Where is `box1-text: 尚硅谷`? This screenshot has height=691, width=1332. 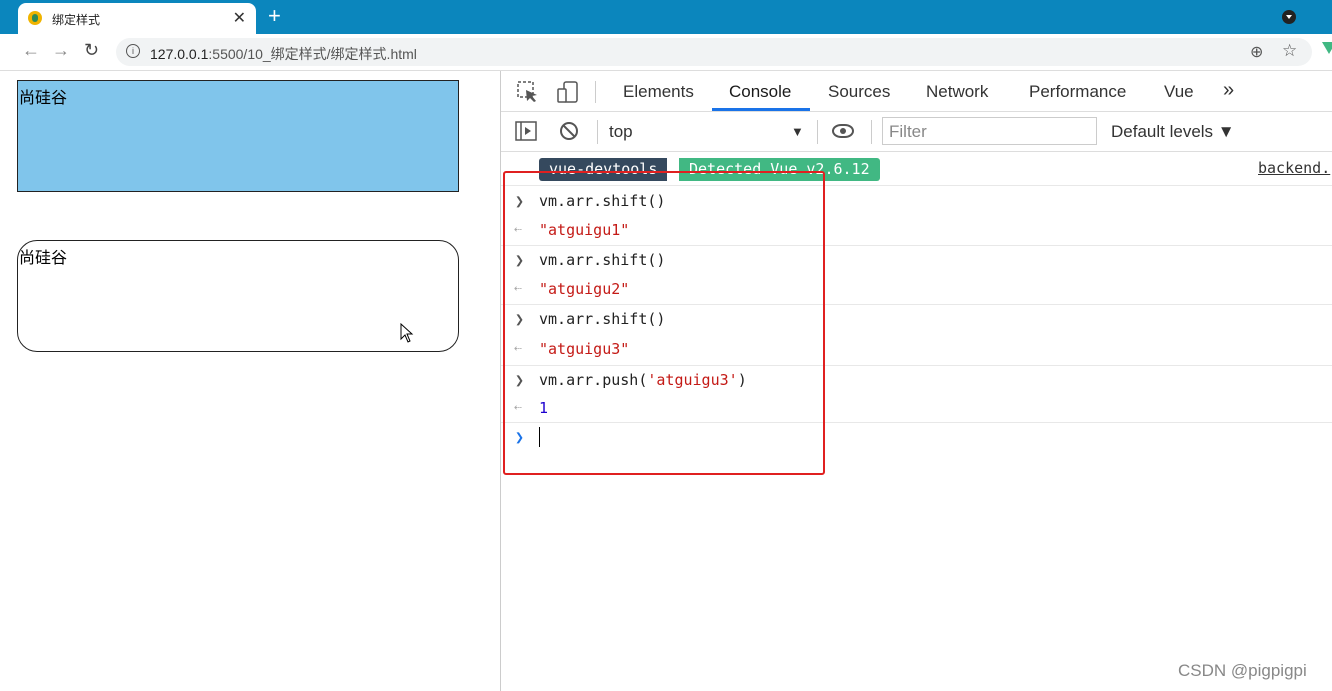
box1-text: 尚硅谷 is located at coordinates (43, 98).